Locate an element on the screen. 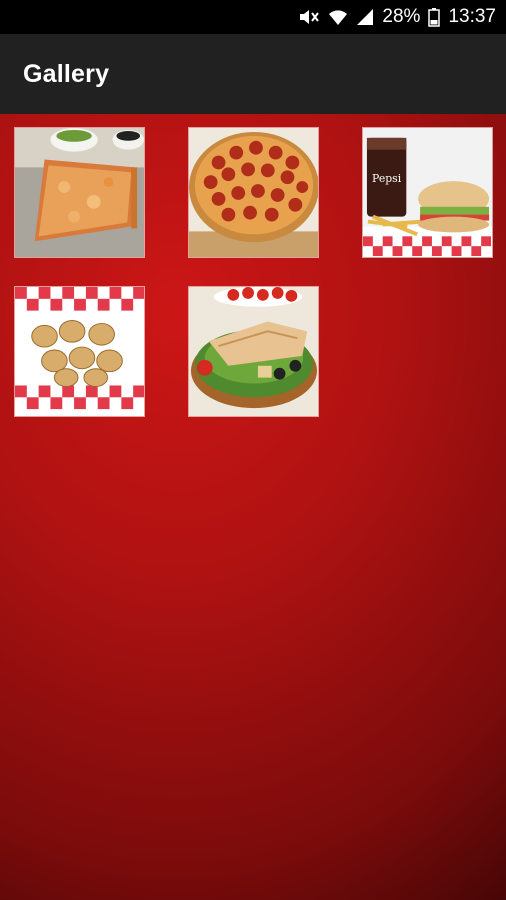 The image size is (506, 900). gallery-item-chicken-salad is located at coordinates (253, 351).